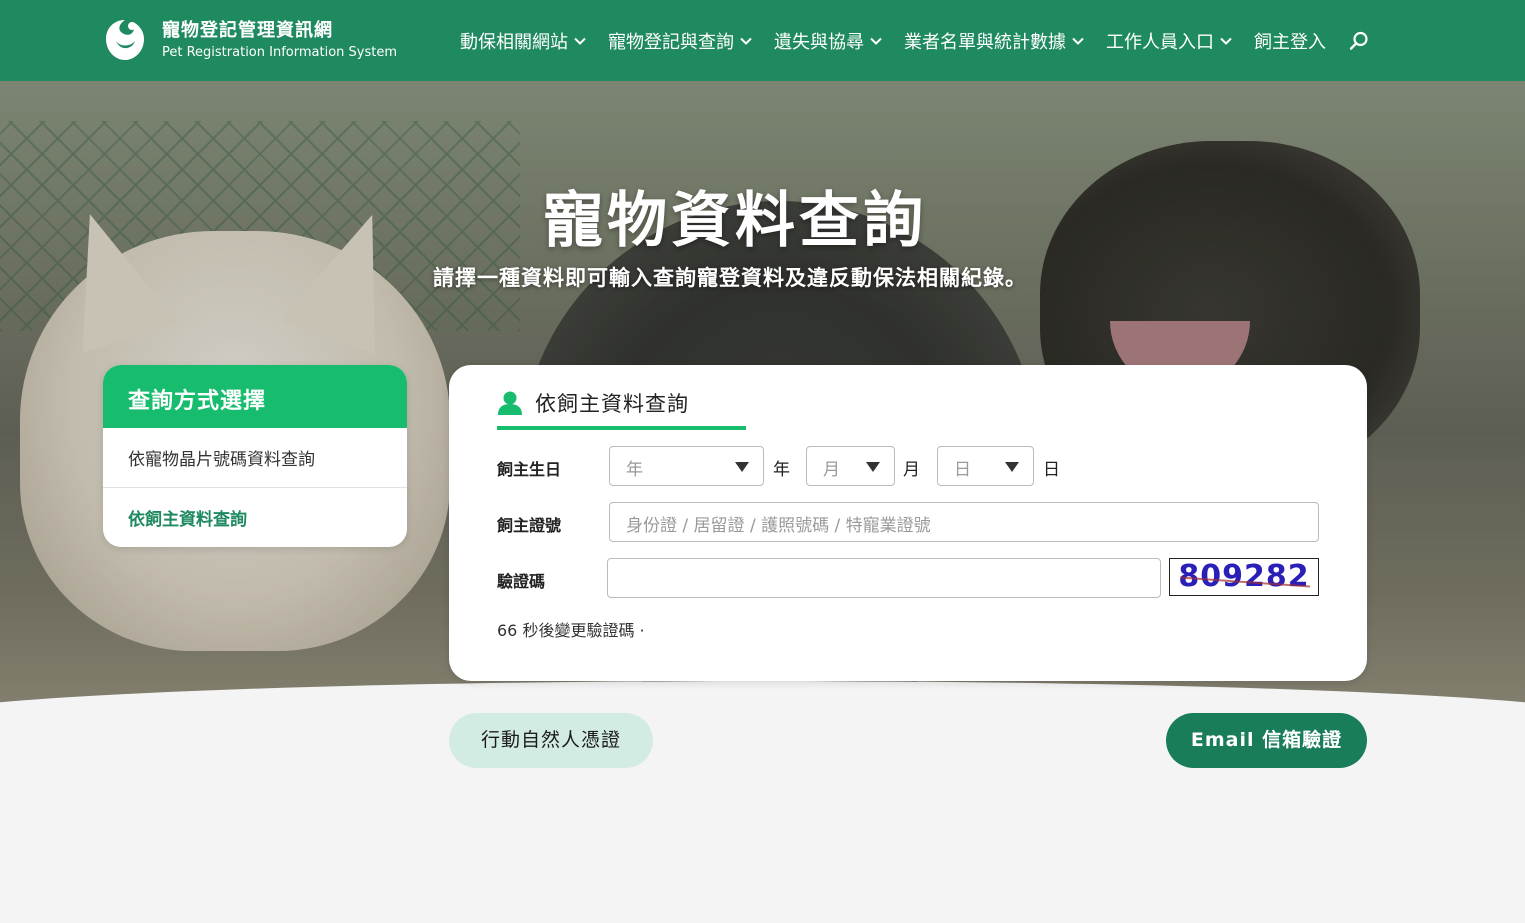 This screenshot has width=1525, height=923. I want to click on user-icon, so click(510, 403).